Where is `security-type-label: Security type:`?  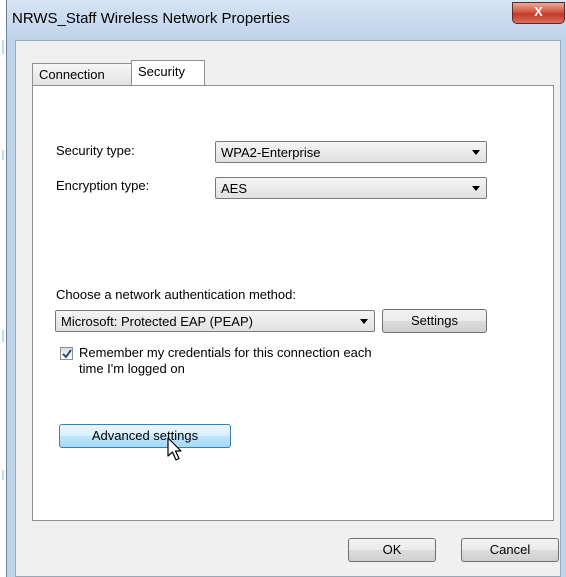 security-type-label: Security type: is located at coordinates (95, 150).